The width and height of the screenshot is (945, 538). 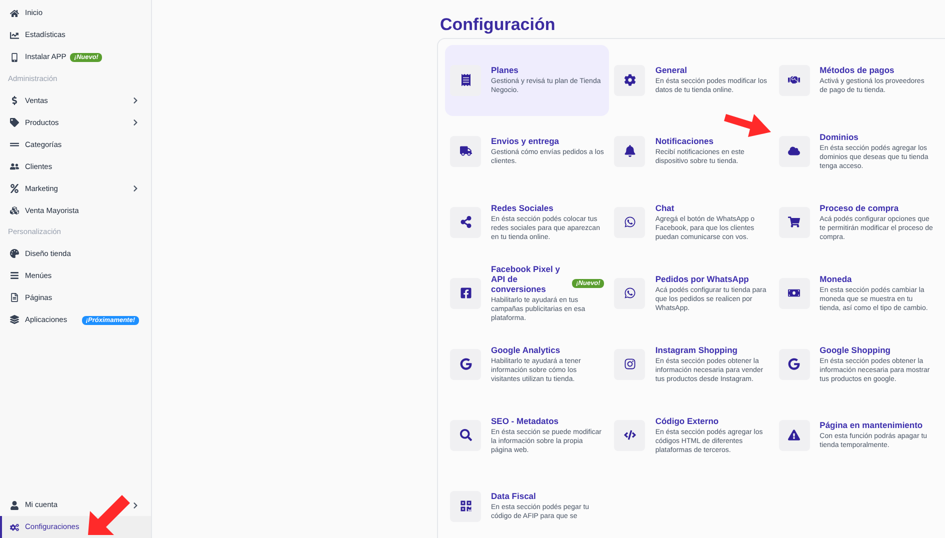 I want to click on user-icon, so click(x=14, y=505).